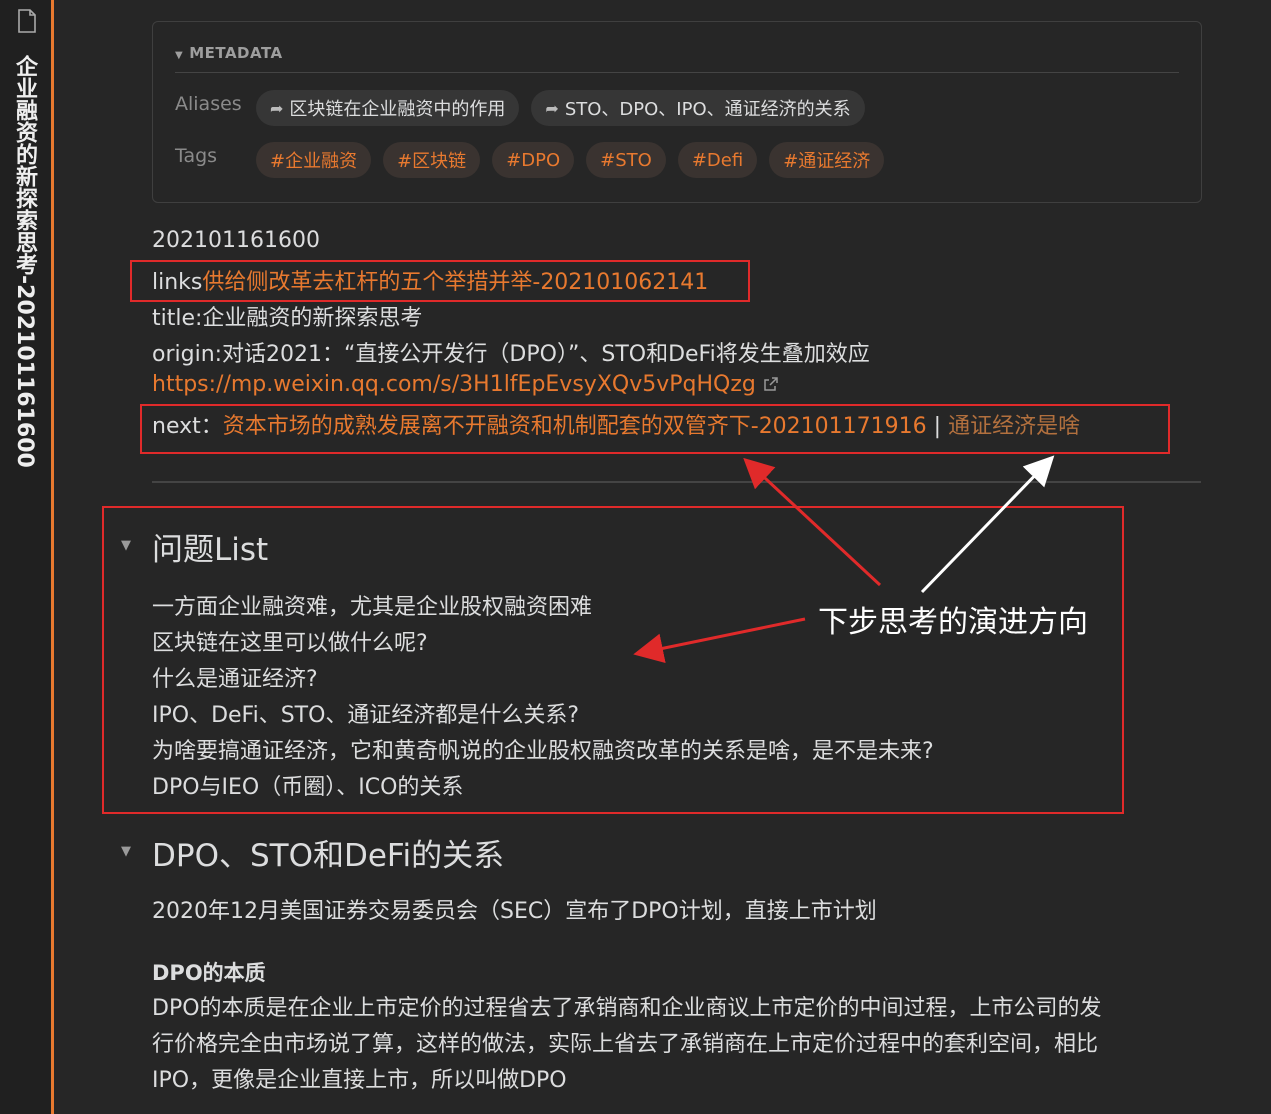 The image size is (1271, 1114). Describe the element at coordinates (719, 640) in the screenshot. I see `red-arrow-to-questions` at that location.